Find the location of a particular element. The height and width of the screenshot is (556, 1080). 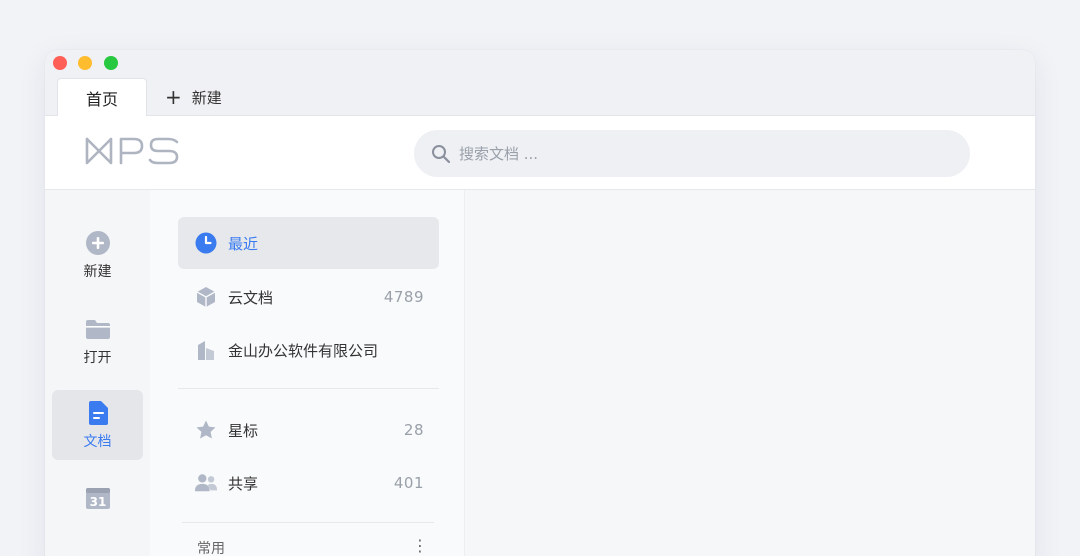

tab-home: 首页 is located at coordinates (102, 97).